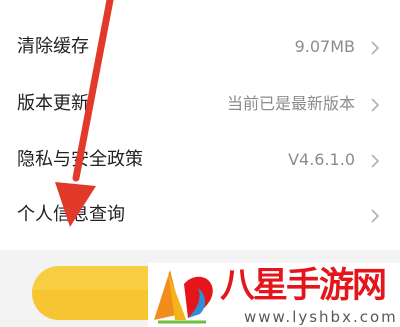 This screenshot has height=327, width=400. I want to click on personal-info-label: 个人信息查询, so click(71, 214).